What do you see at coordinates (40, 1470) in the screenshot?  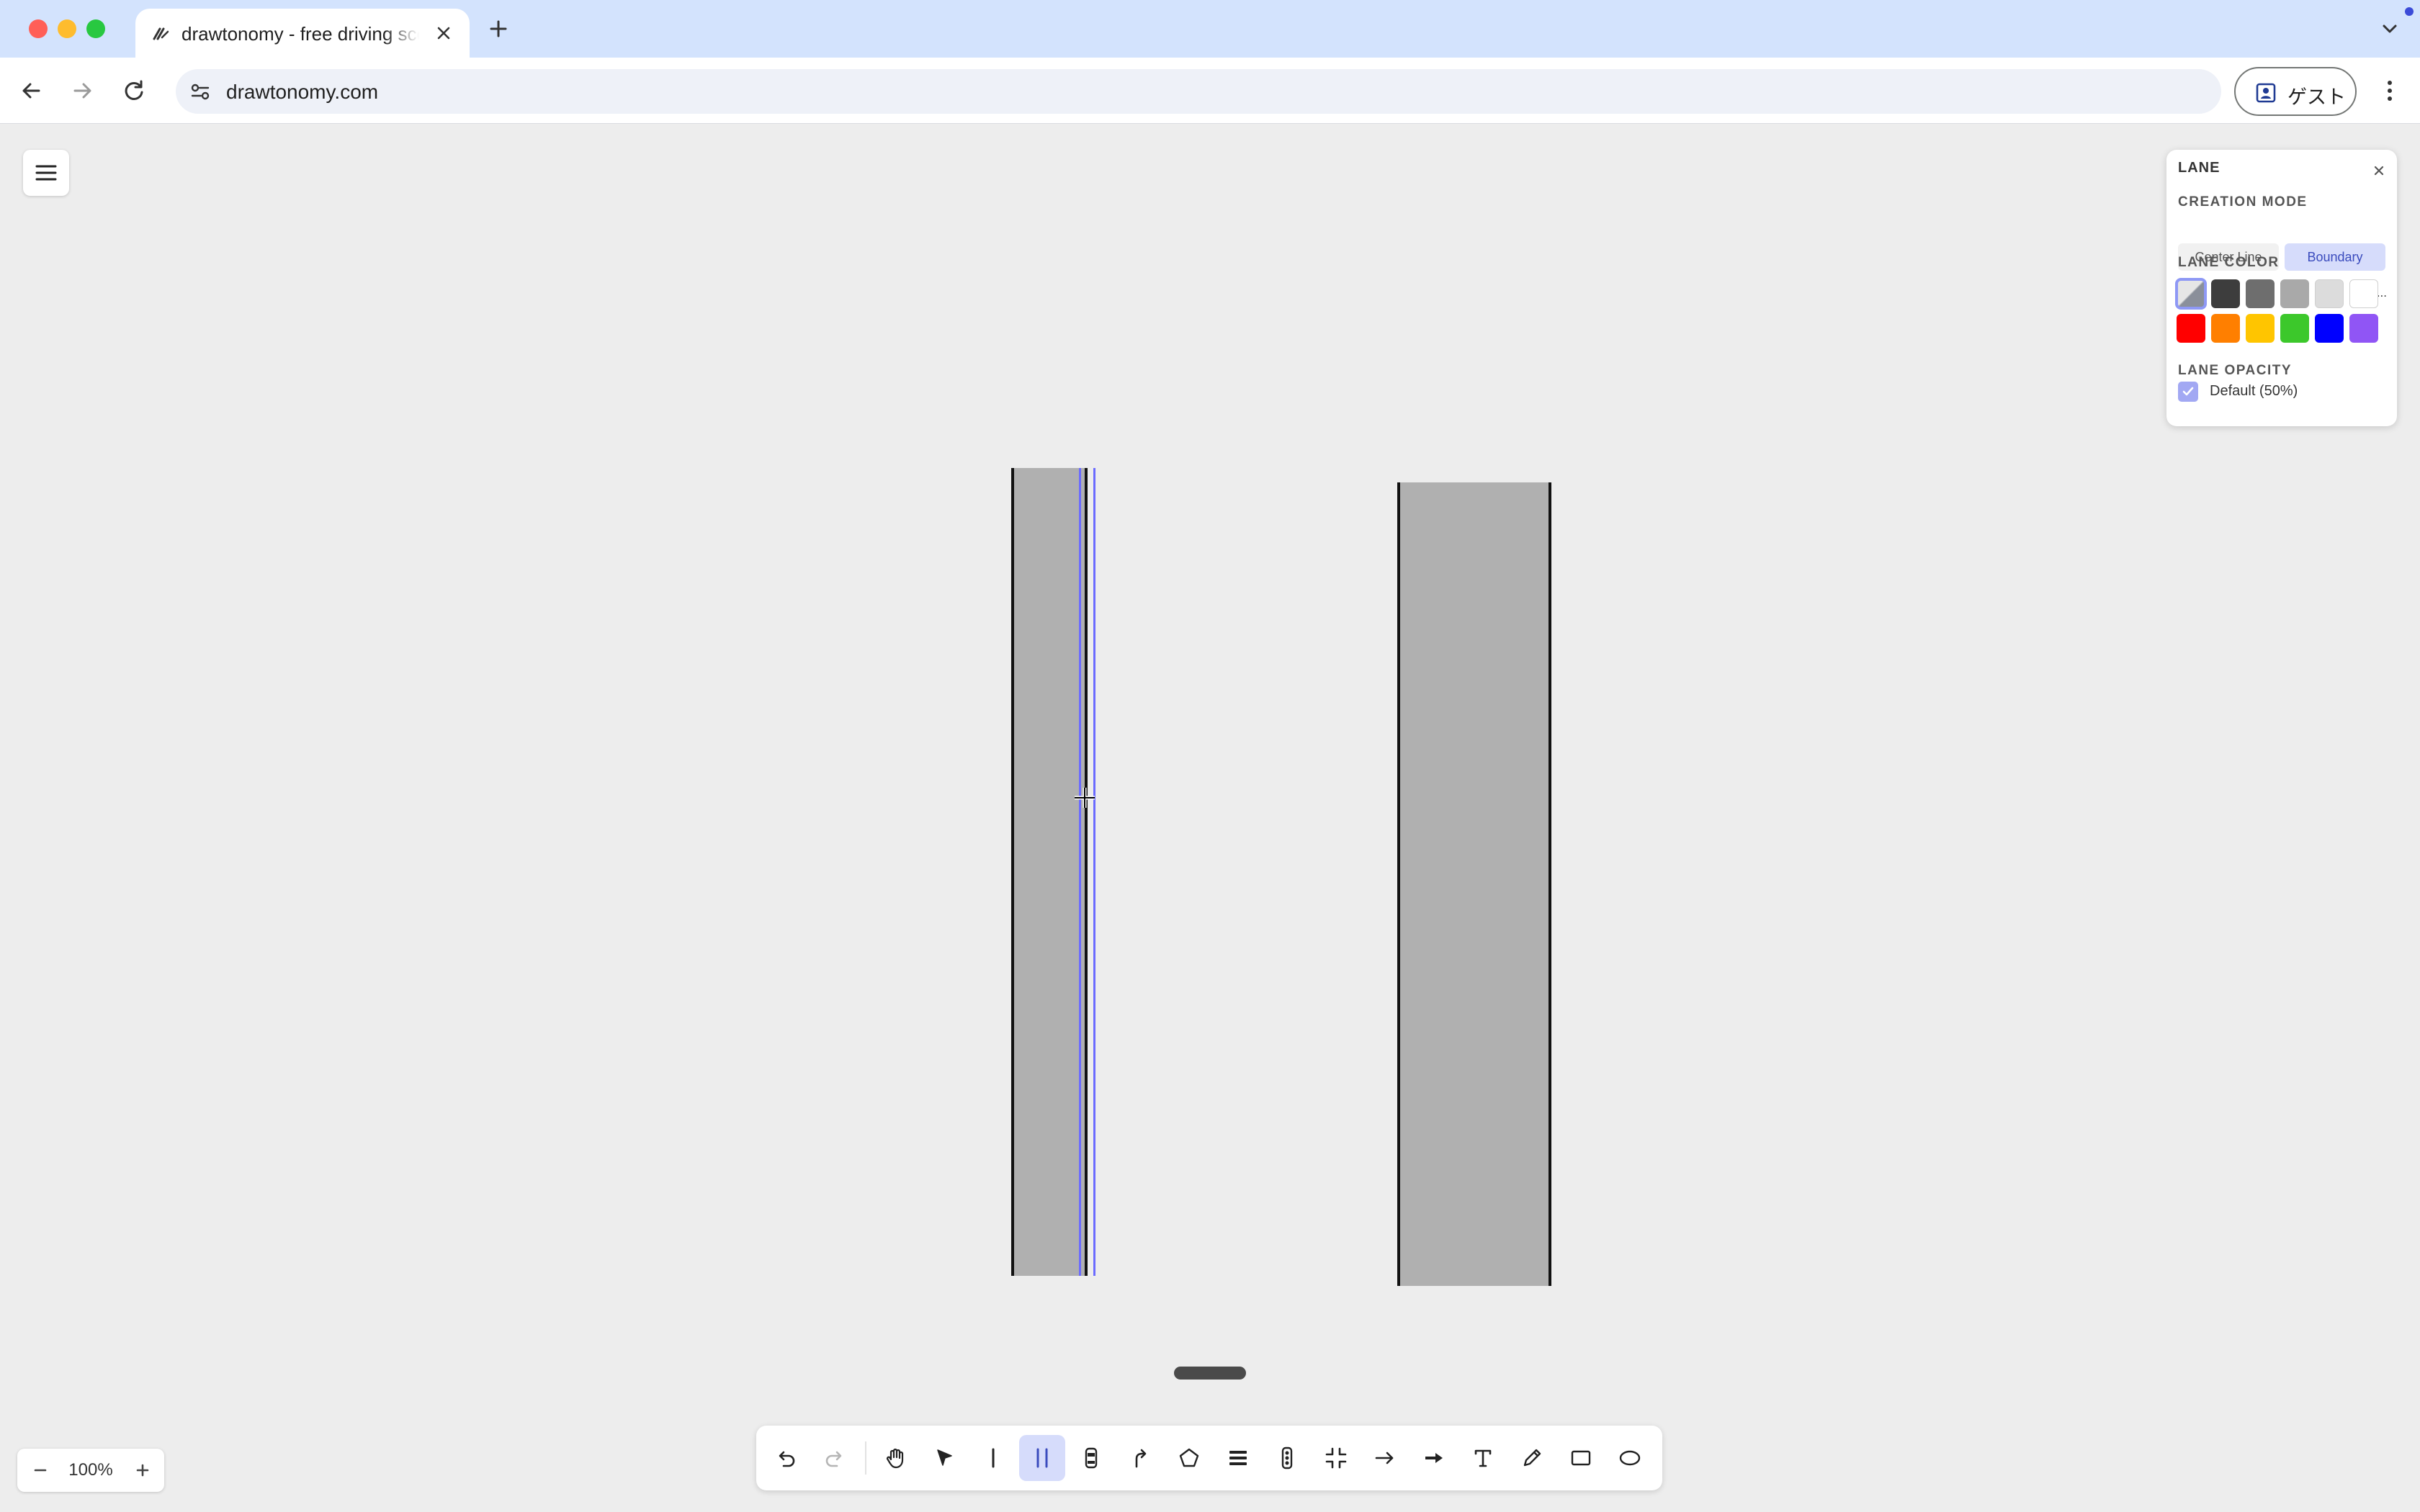 I see `zoom-out-icon` at bounding box center [40, 1470].